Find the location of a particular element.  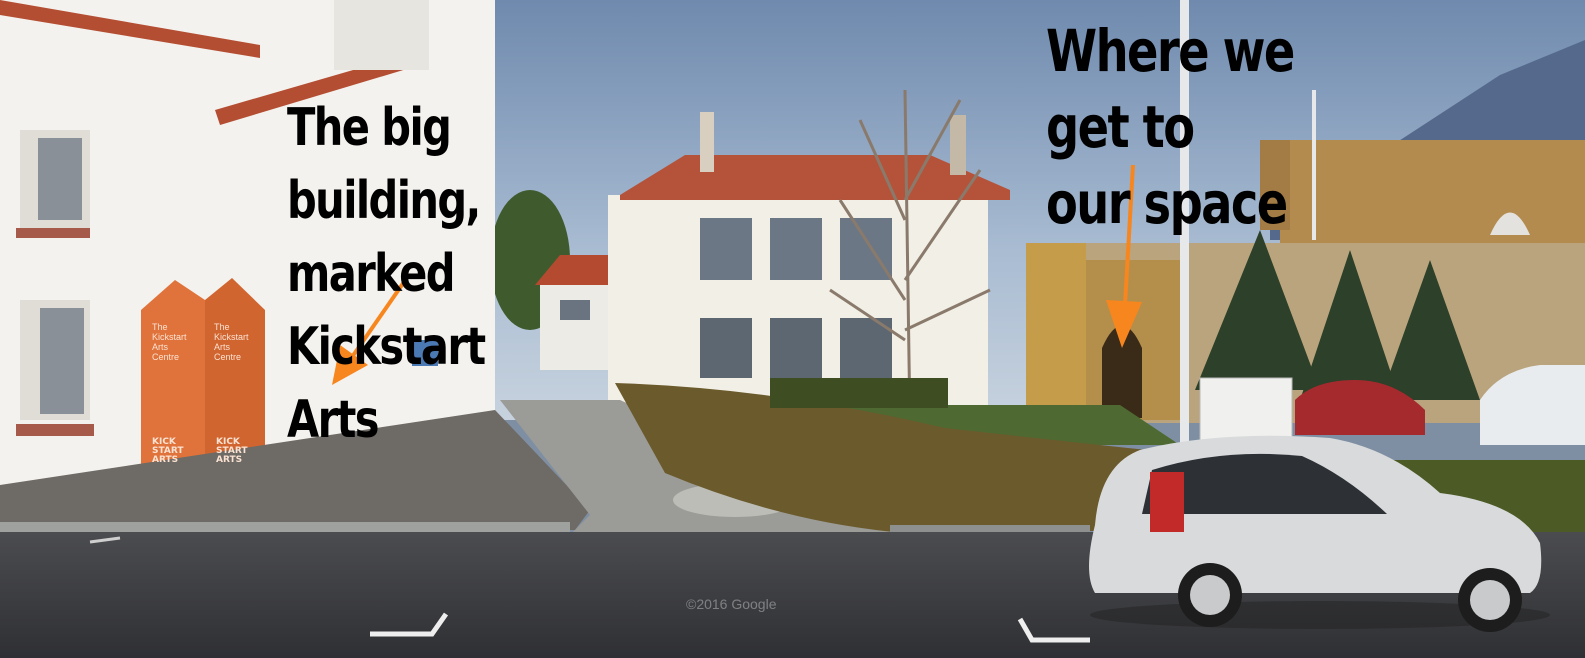

noticeboard is located at coordinates (1246, 411).